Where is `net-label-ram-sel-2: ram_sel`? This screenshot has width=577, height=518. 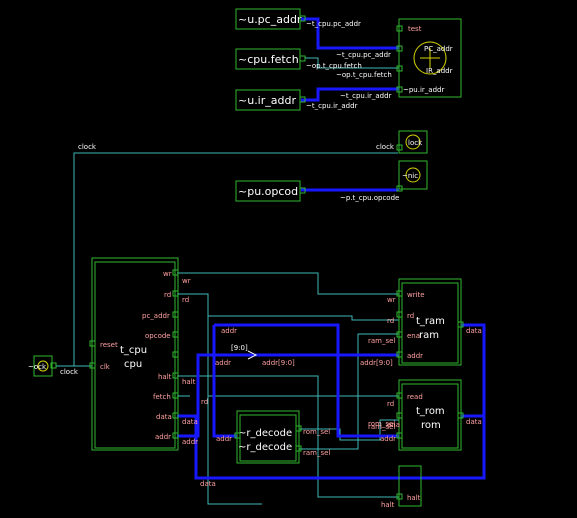 net-label-ram-sel-2: ram_sel is located at coordinates (381, 427).